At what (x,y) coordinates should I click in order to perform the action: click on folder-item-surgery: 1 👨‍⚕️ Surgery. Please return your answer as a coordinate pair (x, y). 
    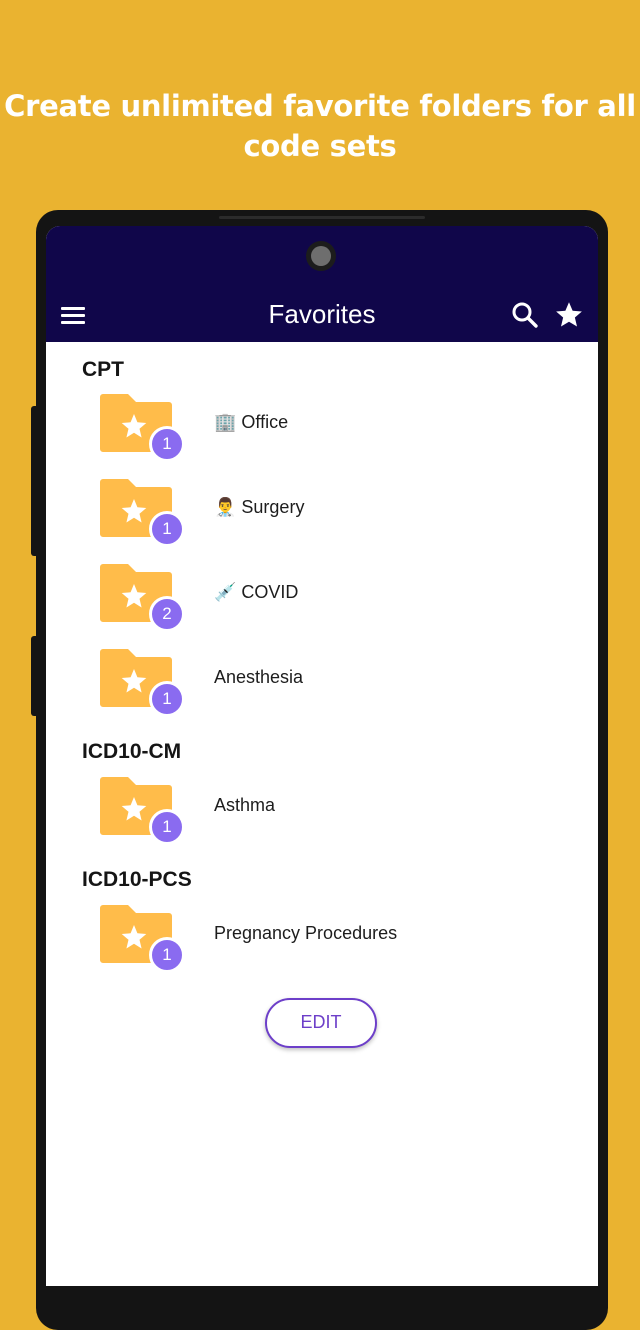
    Looking at the image, I should click on (322, 509).